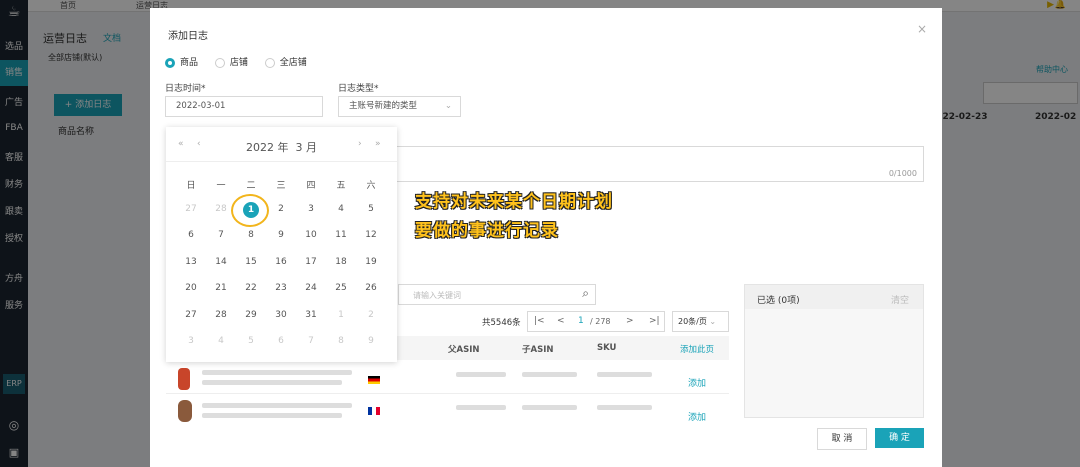 The image size is (1080, 467). Describe the element at coordinates (497, 294) in the screenshot. I see `search-input: 请输入关键词 ⌕` at that location.